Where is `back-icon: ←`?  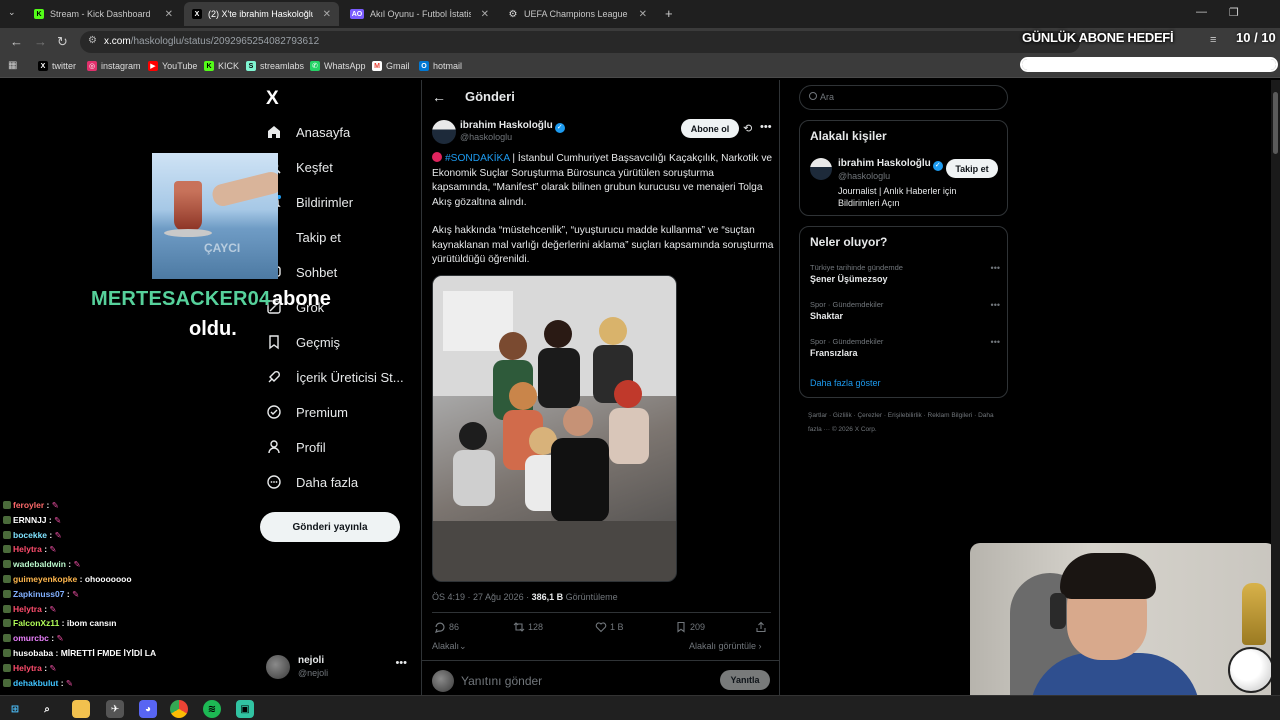 back-icon: ← is located at coordinates (16, 41).